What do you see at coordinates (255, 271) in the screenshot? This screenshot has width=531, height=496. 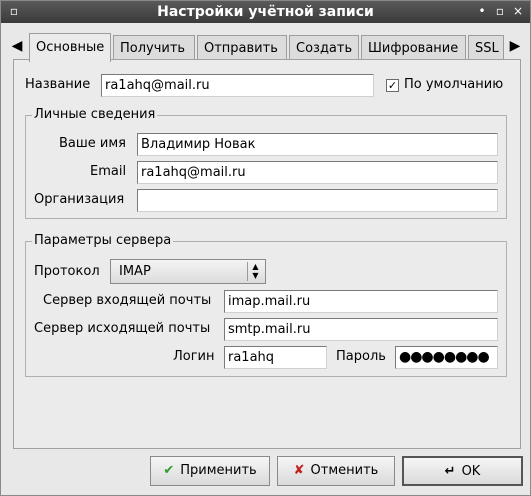 I see `spinner-arrows-icon: ▲ ▼` at bounding box center [255, 271].